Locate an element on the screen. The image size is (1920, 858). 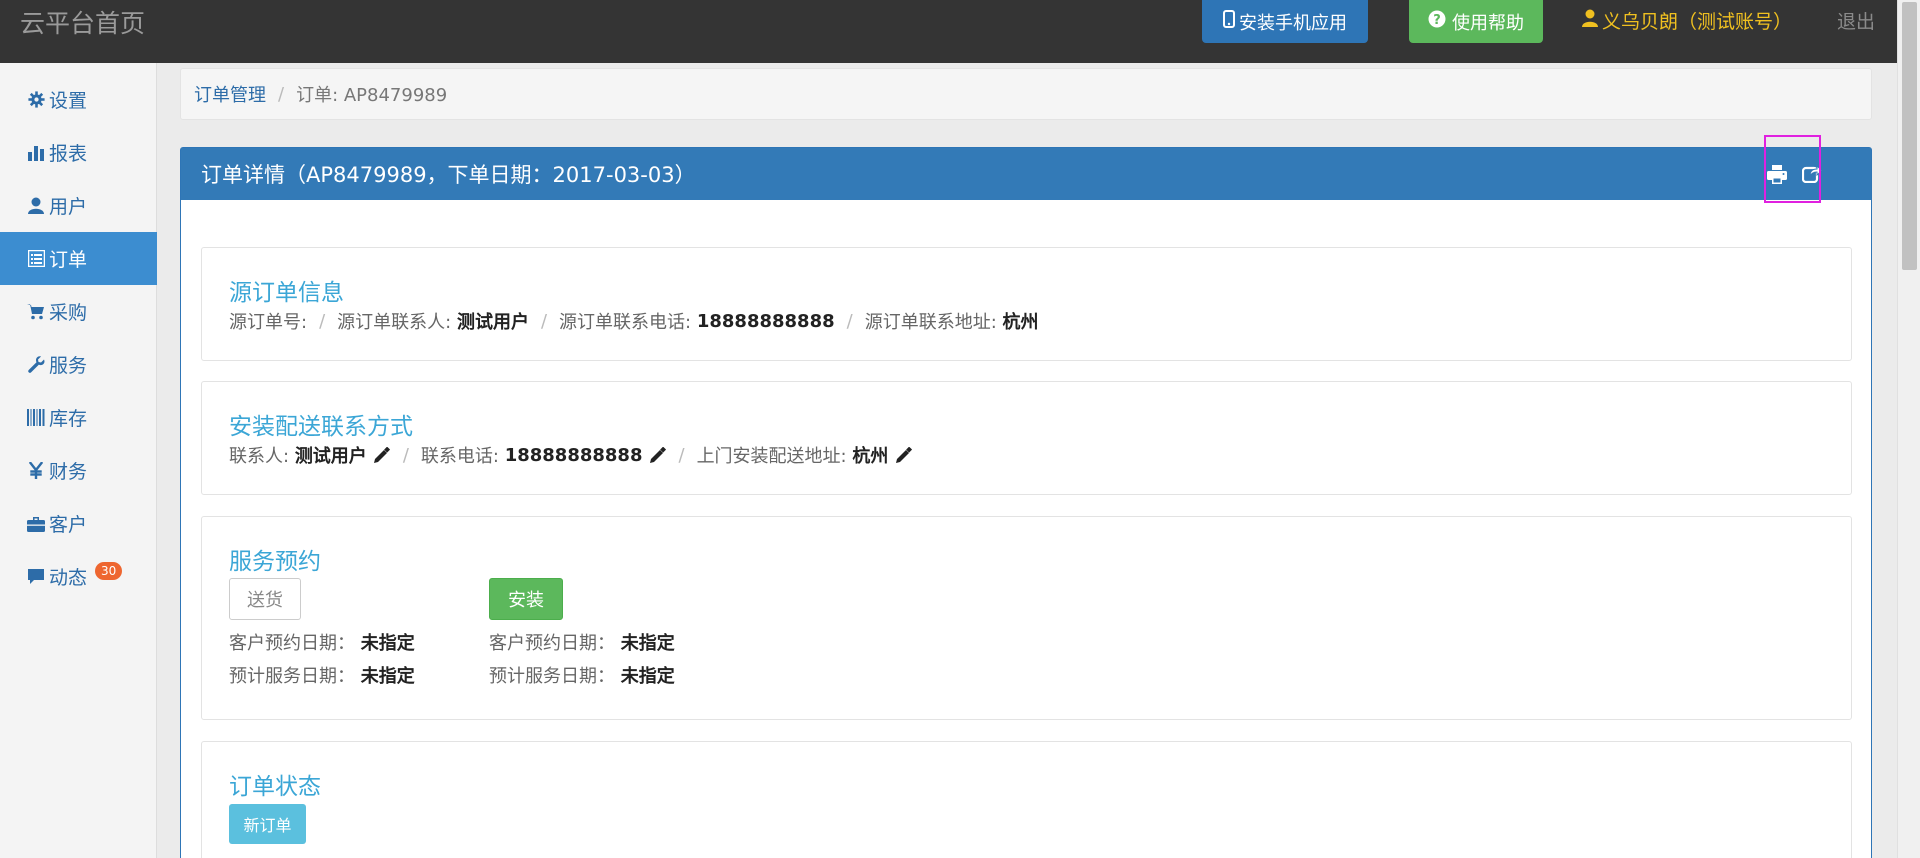
contact-label: 联系人: is located at coordinates (259, 456).